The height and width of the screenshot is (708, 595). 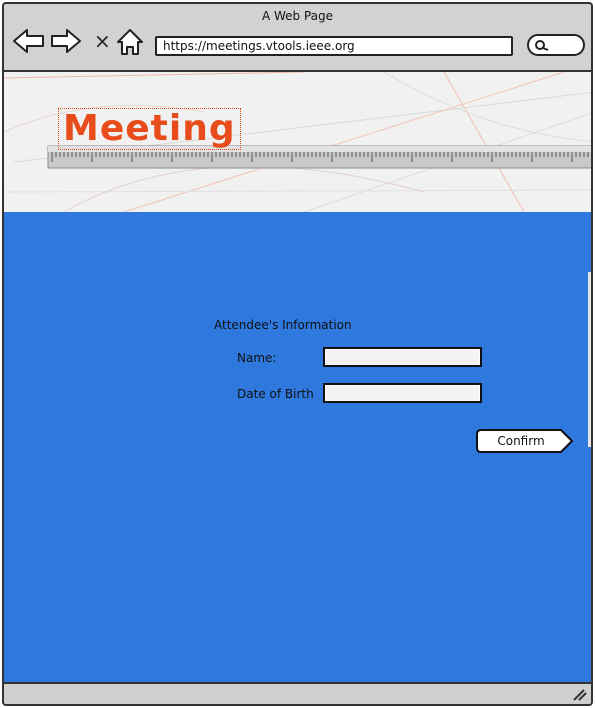 I want to click on close-icon: ×, so click(x=102, y=41).